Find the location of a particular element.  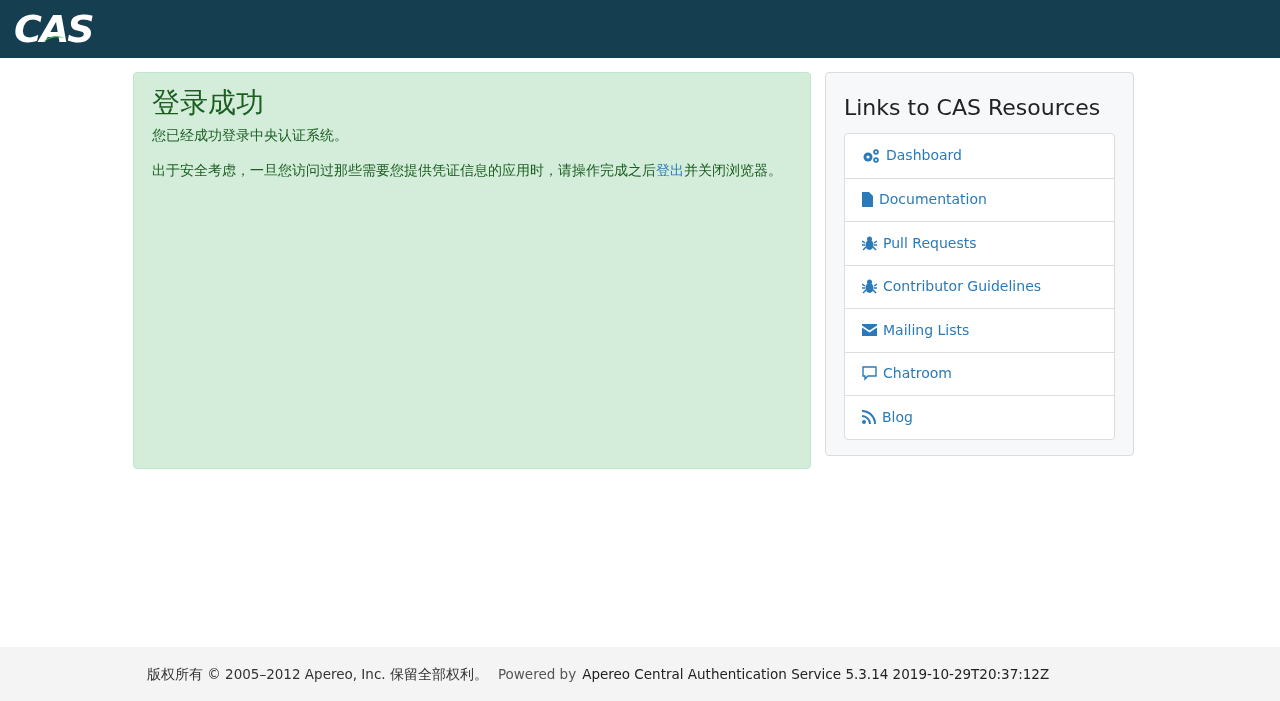

resource-link: Chatroom is located at coordinates (917, 374).